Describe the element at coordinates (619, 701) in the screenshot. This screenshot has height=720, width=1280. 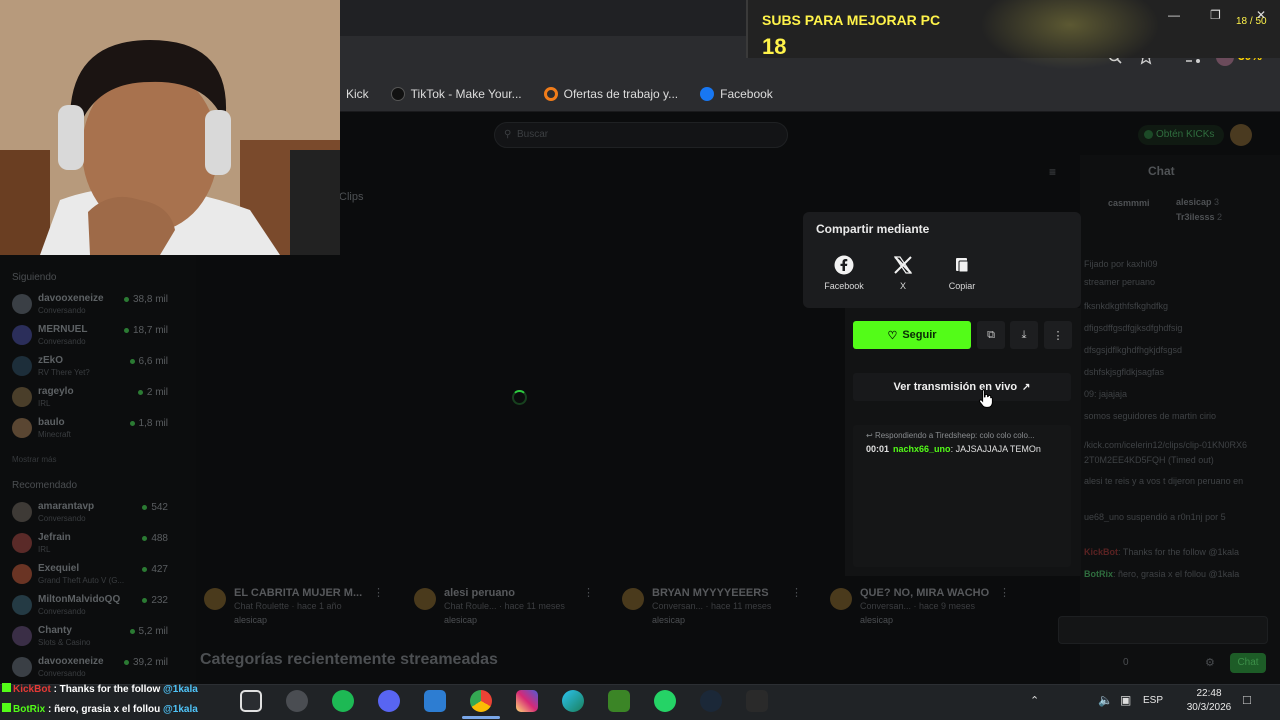
I see `minecraft-icon` at that location.